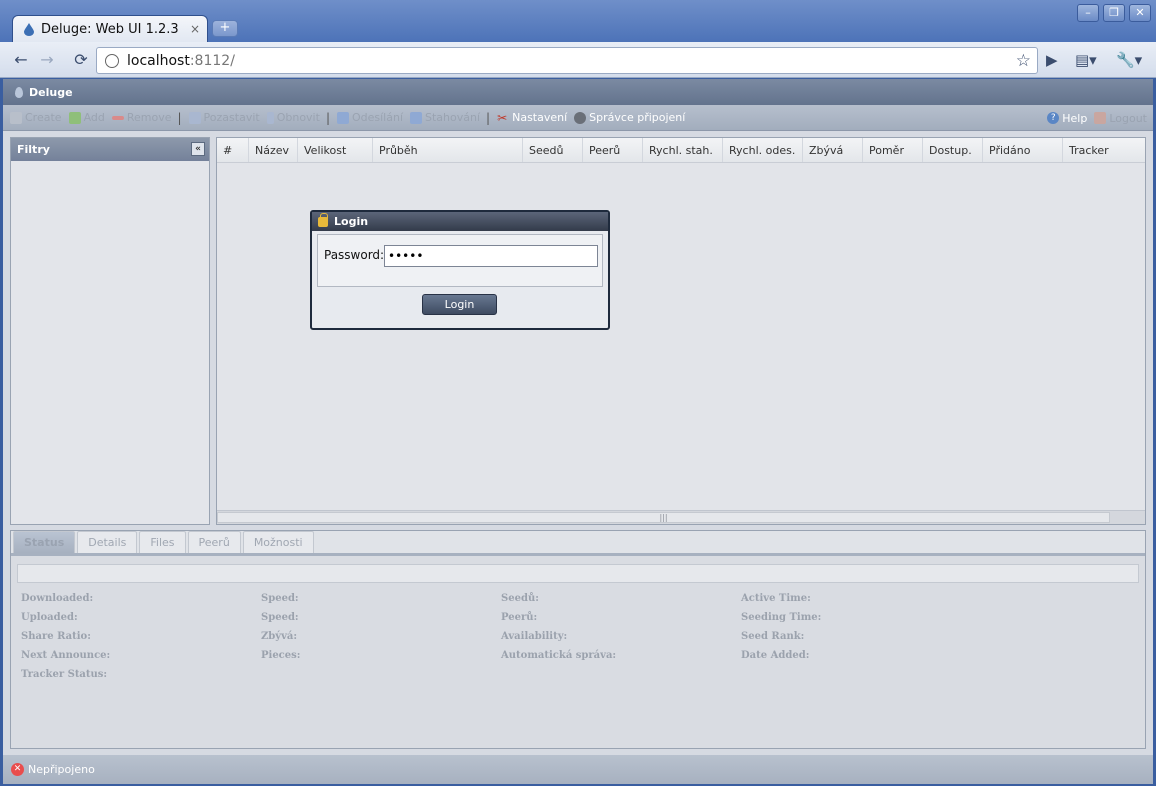 This screenshot has width=1156, height=786. I want to click on tab-title: Deluge: Web UI 1.2.3, so click(110, 29).